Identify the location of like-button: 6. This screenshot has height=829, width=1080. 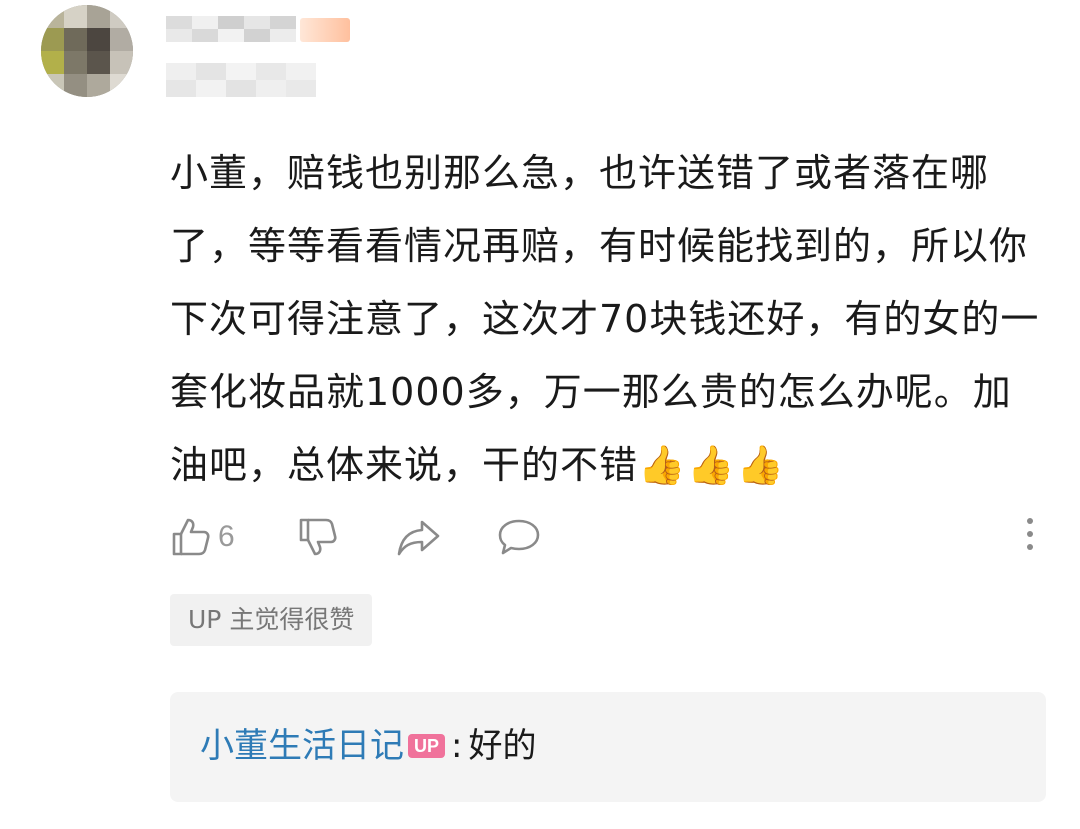
(202, 537).